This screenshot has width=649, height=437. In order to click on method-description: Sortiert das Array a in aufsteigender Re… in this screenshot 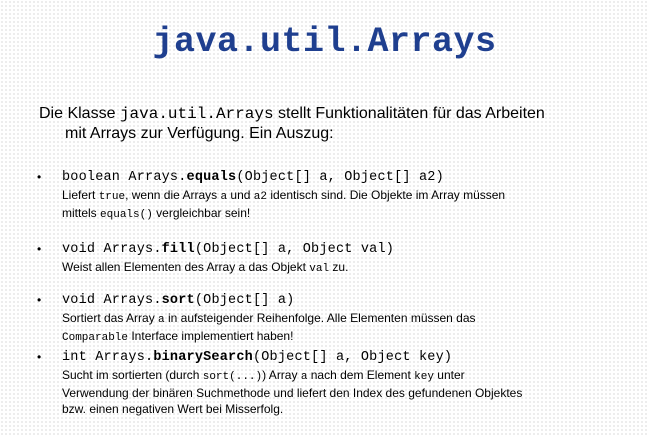, I will do `click(344, 328)`.